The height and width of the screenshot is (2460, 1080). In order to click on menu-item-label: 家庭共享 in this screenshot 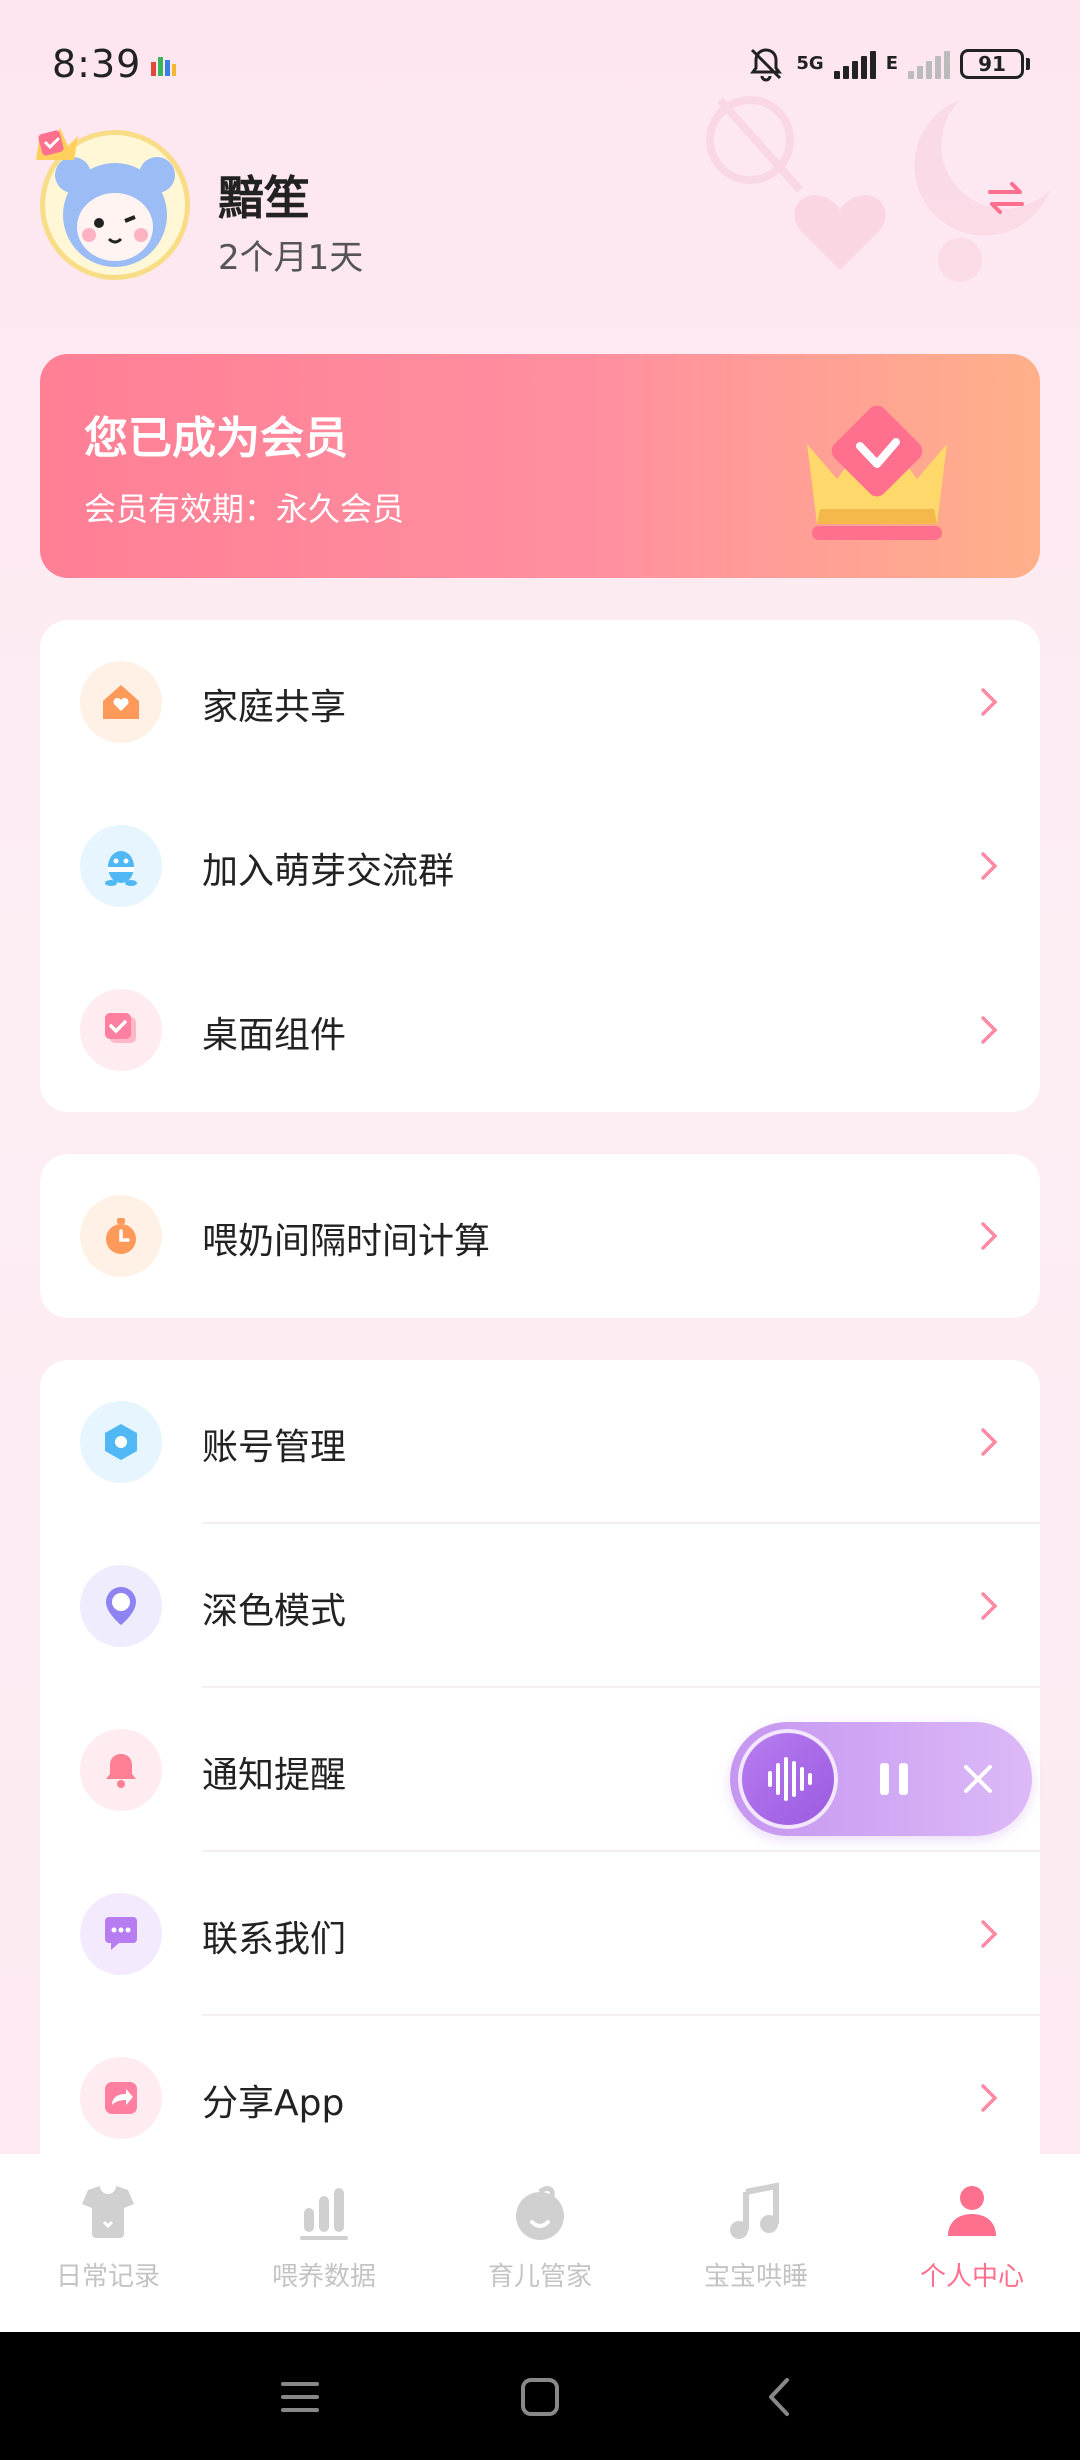, I will do `click(274, 707)`.